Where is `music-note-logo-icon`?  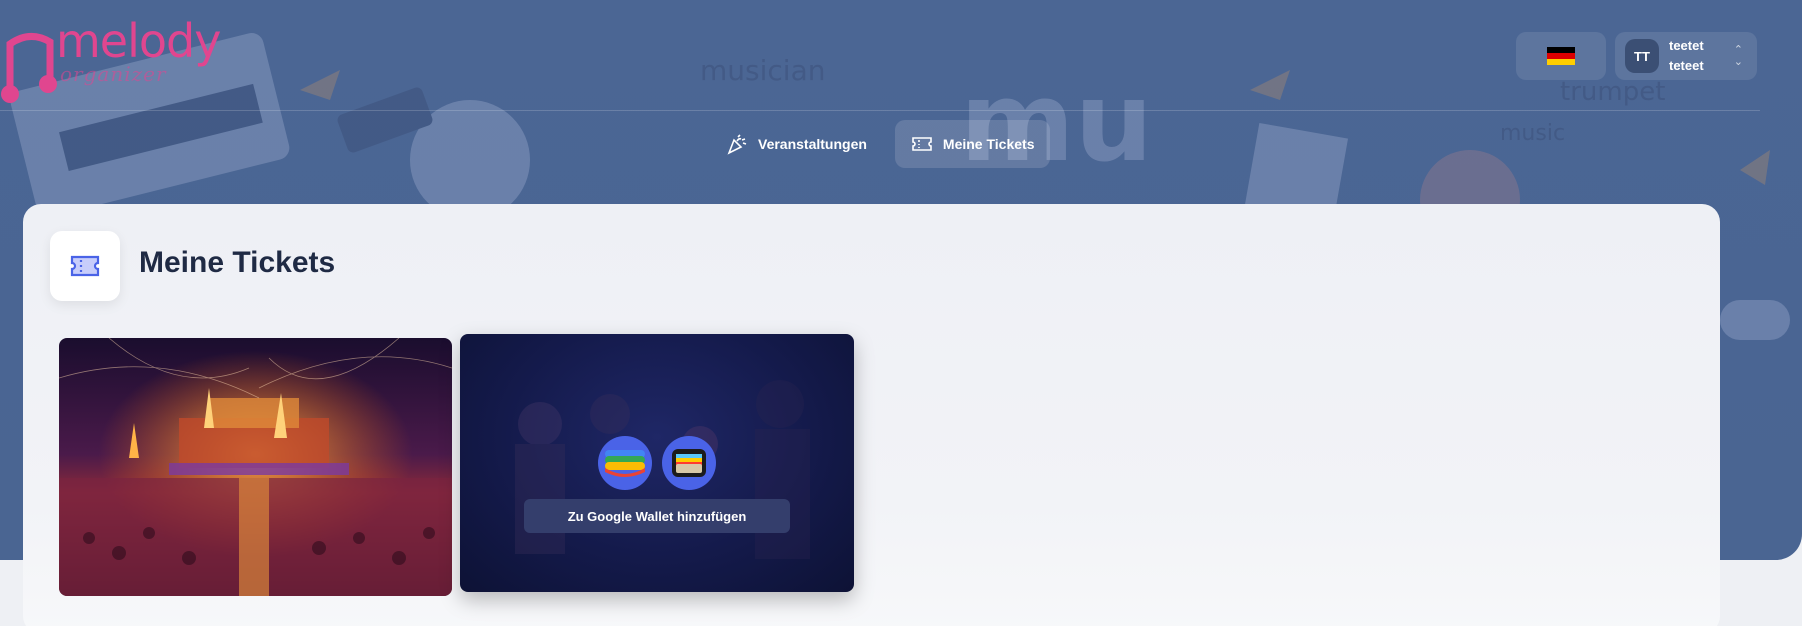 music-note-logo-icon is located at coordinates (29, 68).